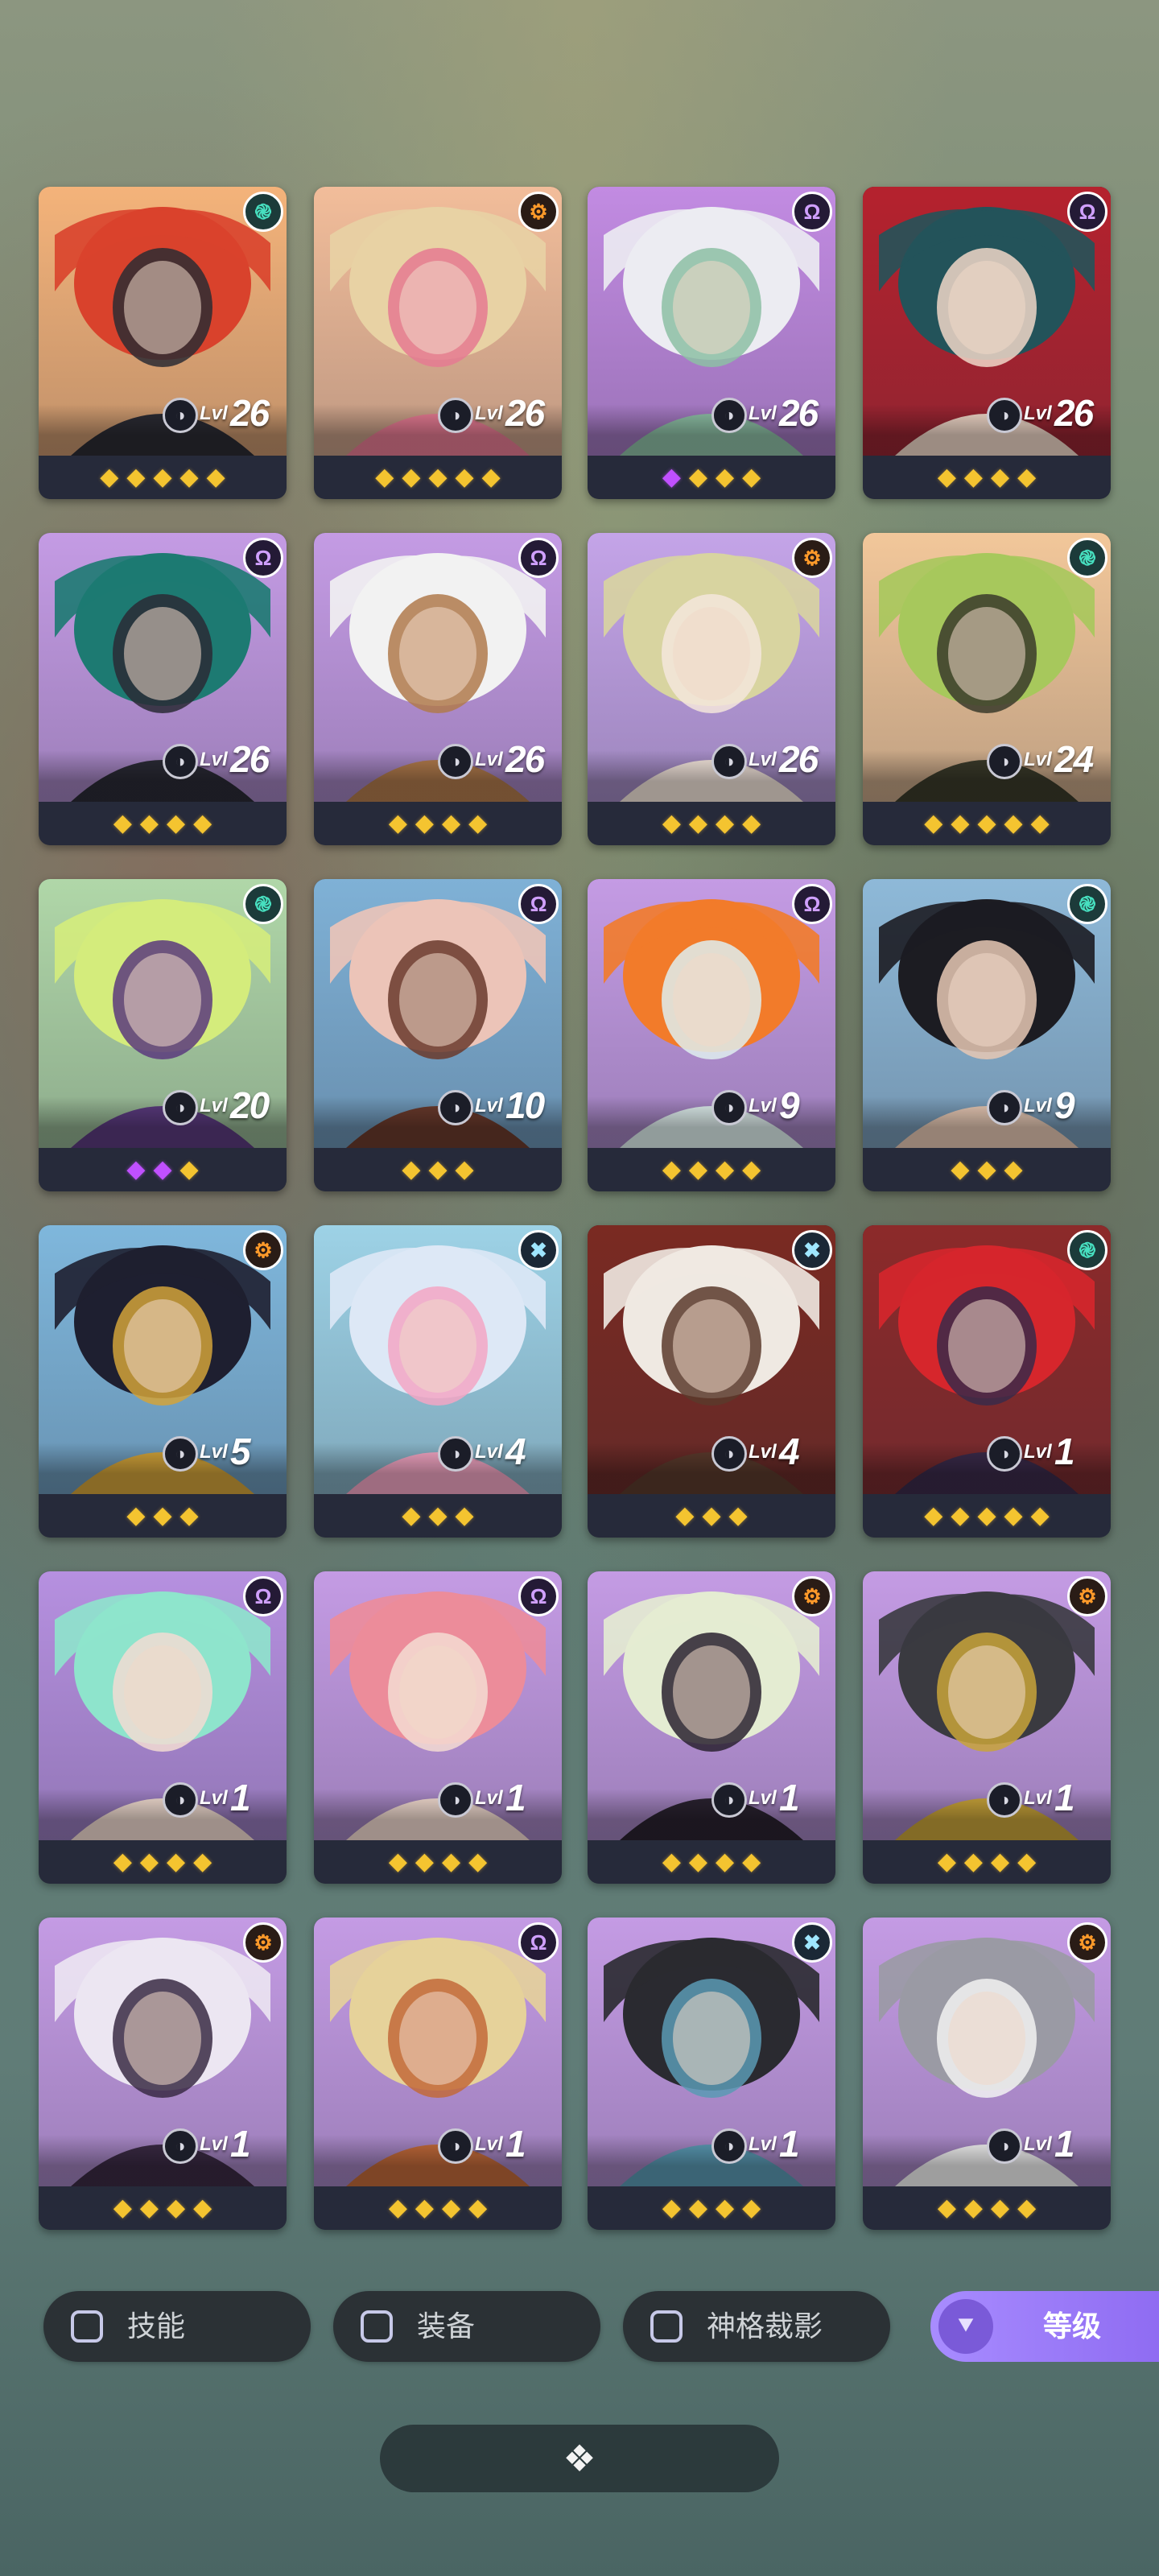  Describe the element at coordinates (163, 343) in the screenshot. I see `hero-card: ֎ ◑ Lvl 26 ◆ ◆ ◆ ◆ ◆` at that location.